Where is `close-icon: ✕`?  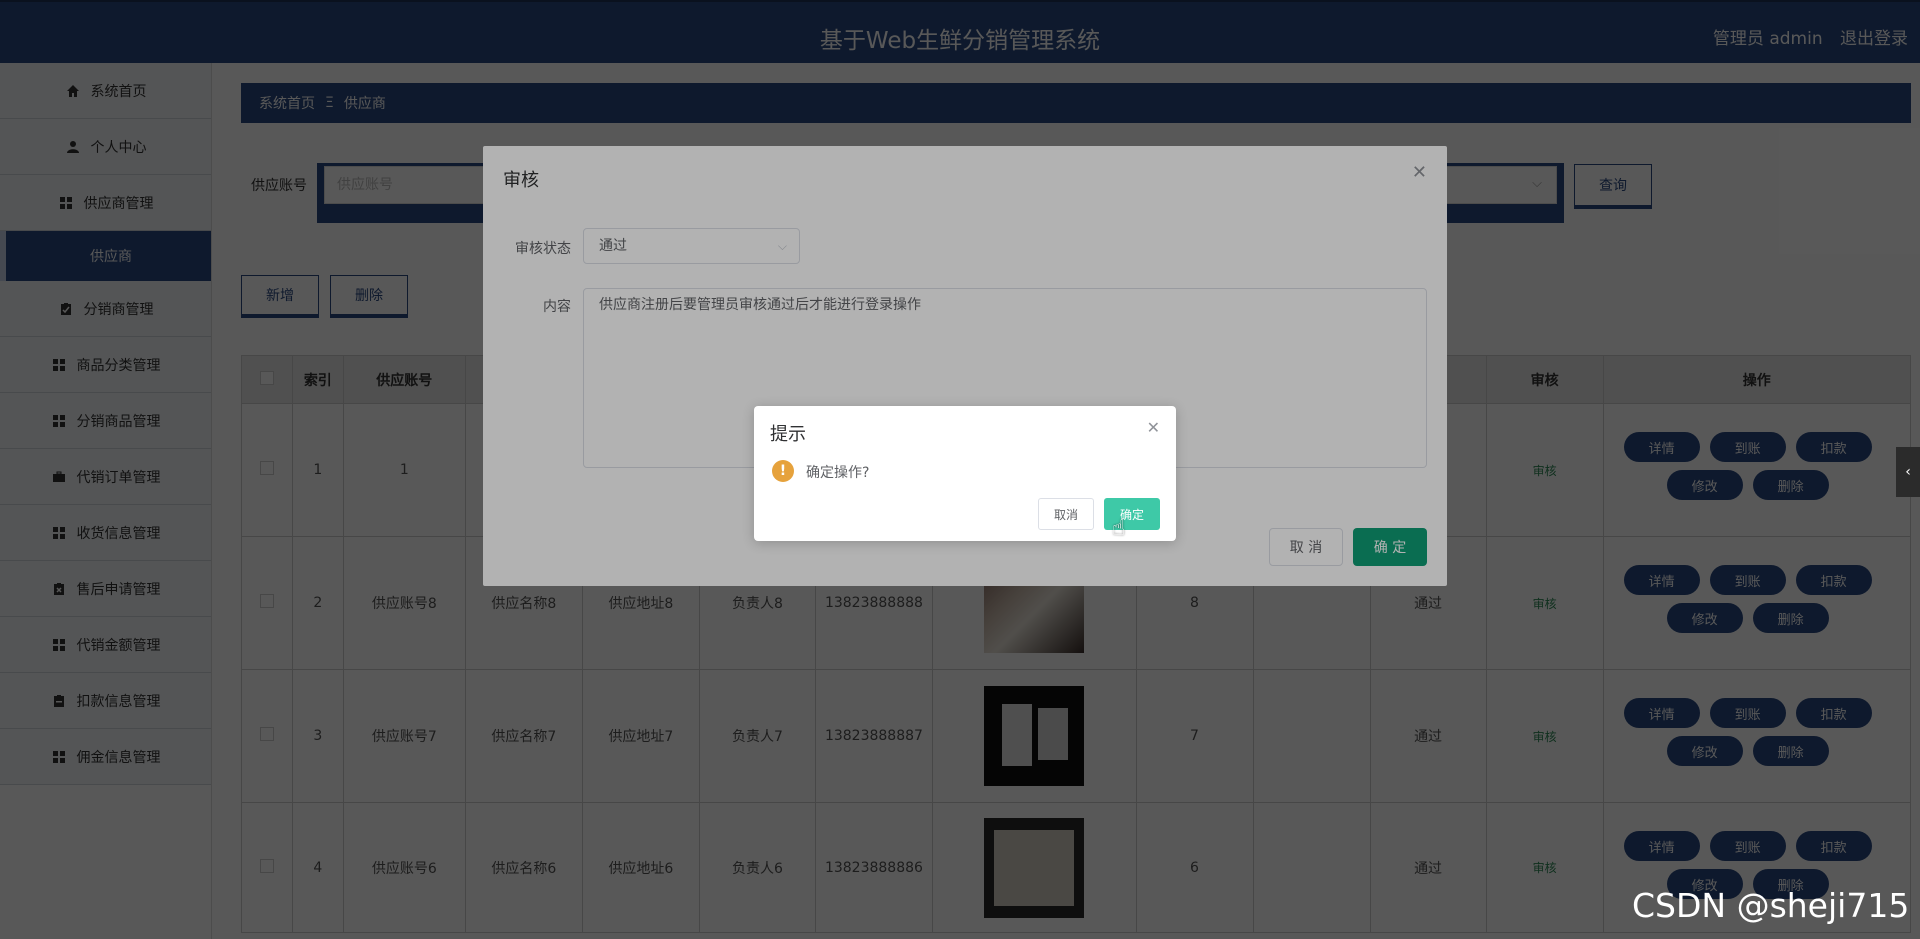
close-icon: ✕ is located at coordinates (1153, 427).